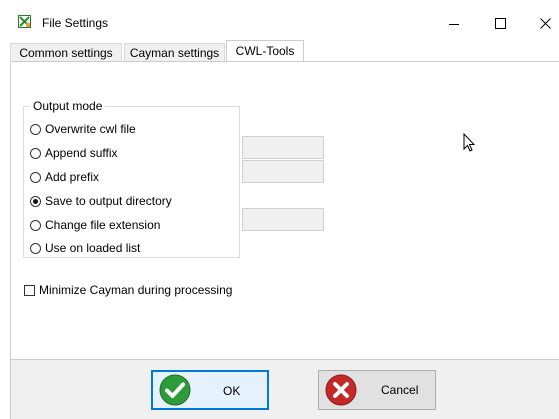 This screenshot has height=419, width=559. Describe the element at coordinates (174, 52) in the screenshot. I see `tab-cayman-settings: Cayman settings` at that location.